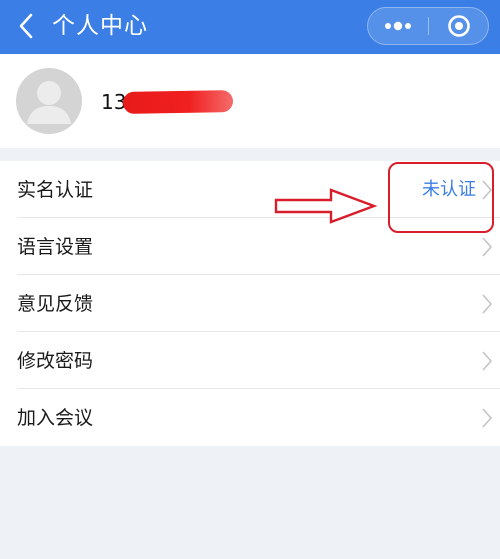 The height and width of the screenshot is (559, 500). What do you see at coordinates (55, 304) in the screenshot?
I see `menu-item-label: 意见反馈` at bounding box center [55, 304].